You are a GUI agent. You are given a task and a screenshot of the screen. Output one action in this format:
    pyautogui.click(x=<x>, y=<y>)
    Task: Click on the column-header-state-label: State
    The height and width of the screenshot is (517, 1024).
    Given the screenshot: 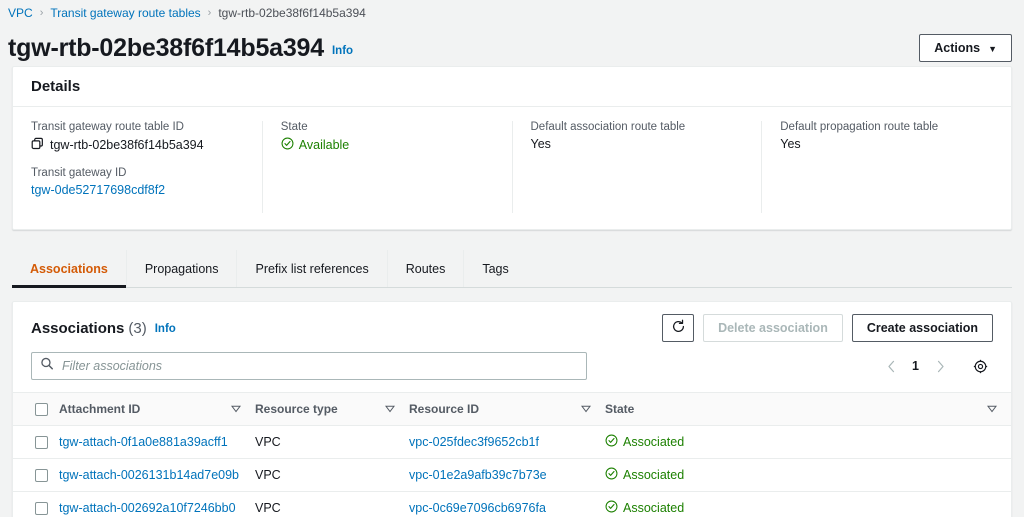 What is the action you would take?
    pyautogui.click(x=620, y=409)
    